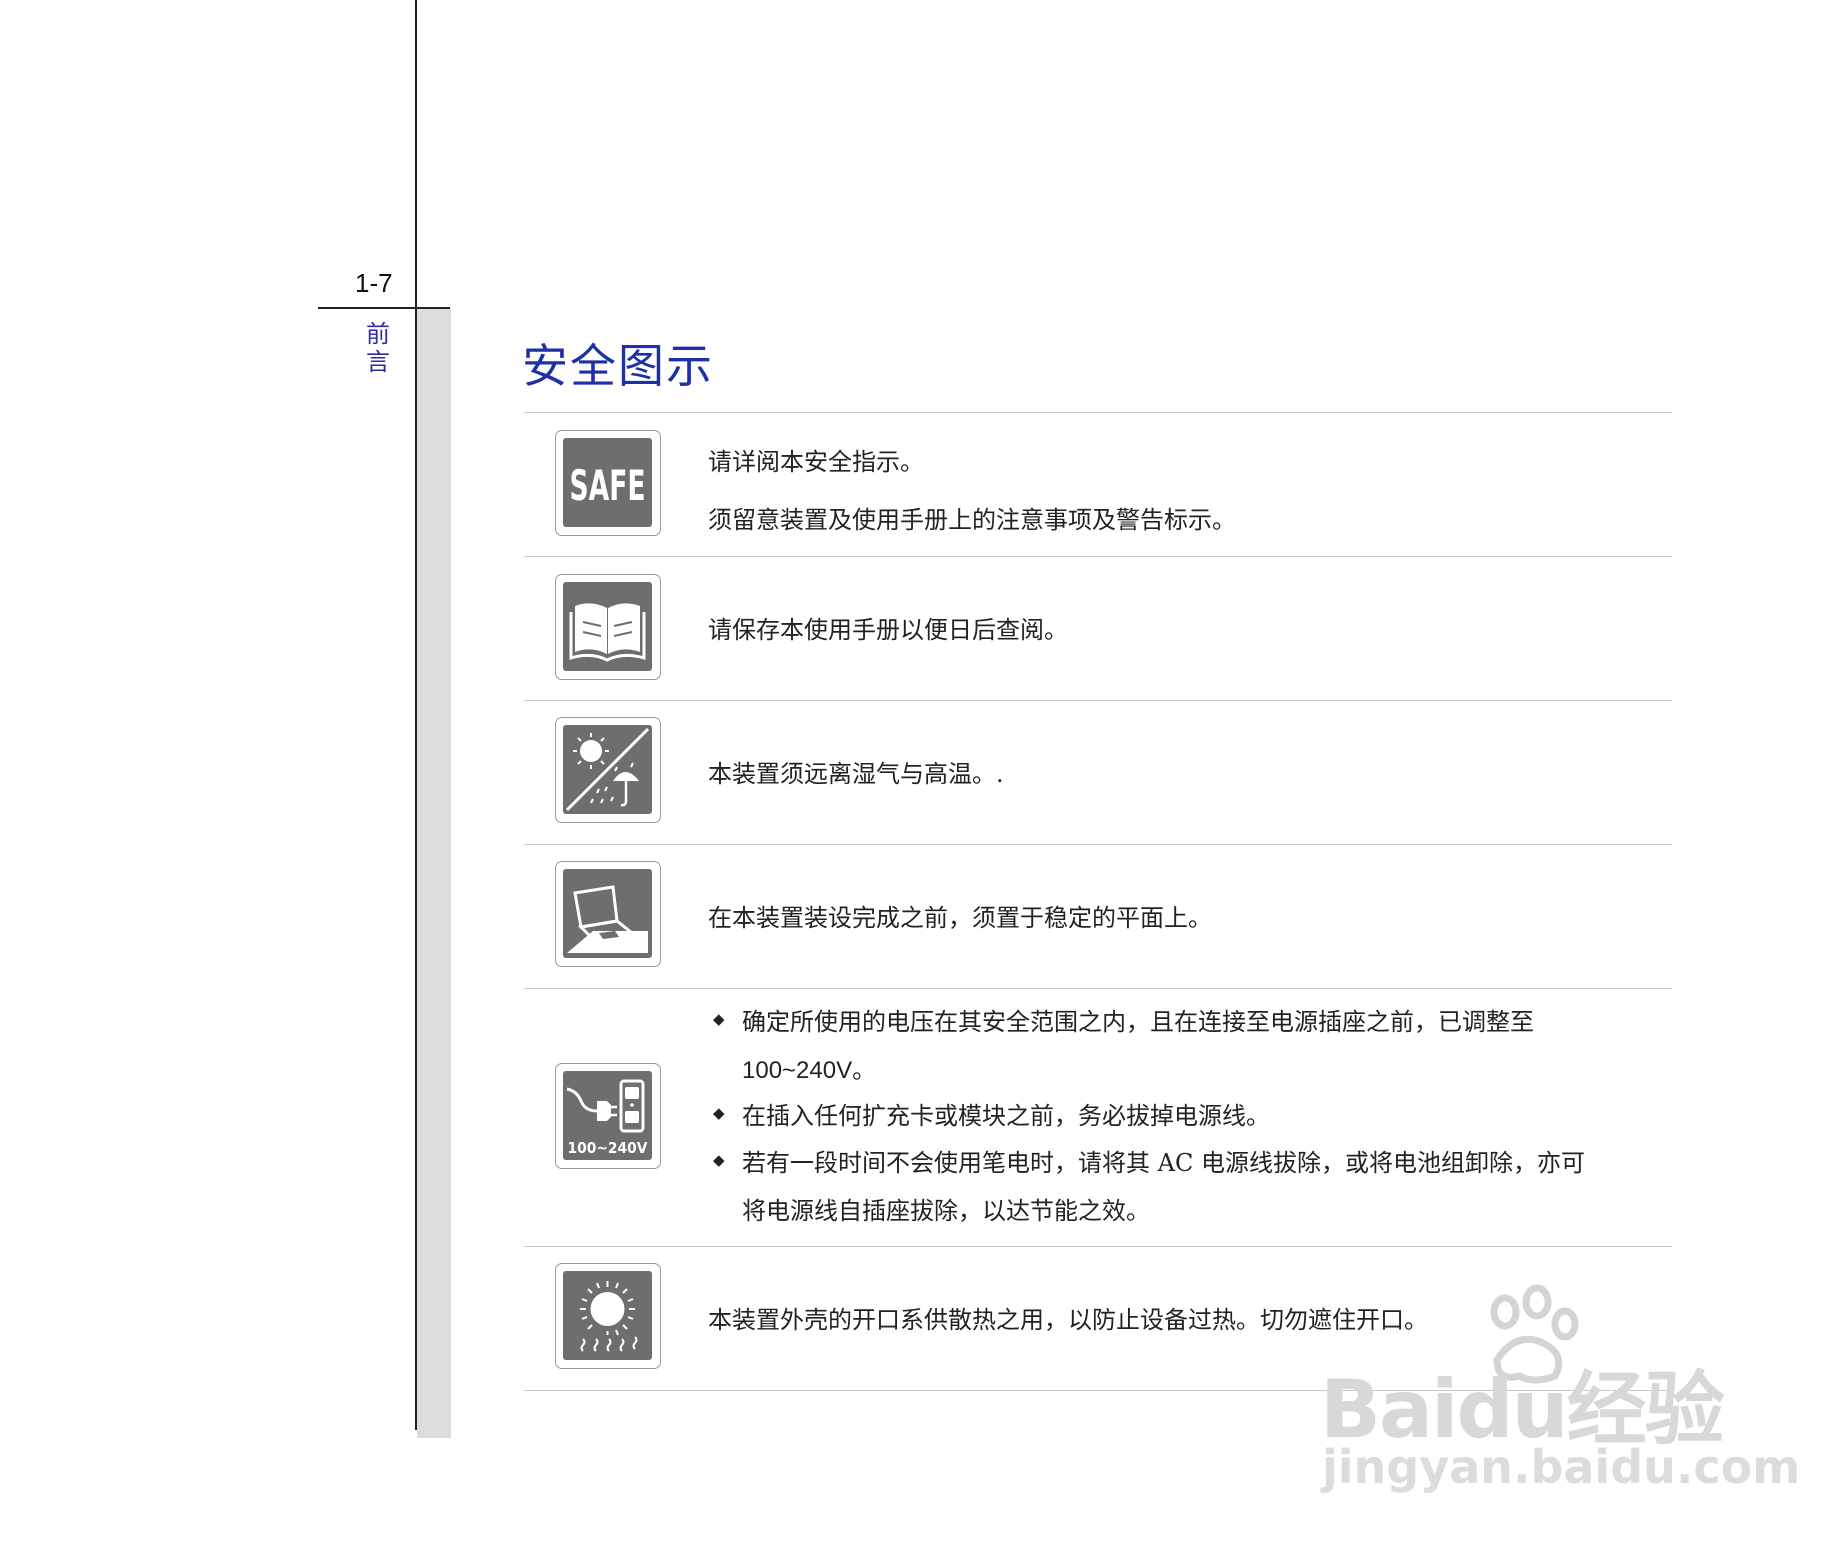 The height and width of the screenshot is (1548, 1844). I want to click on chapter-label: 前 言, so click(378, 348).